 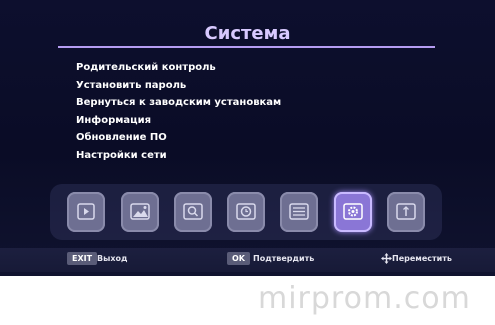 I want to click on four-arrows-icon, so click(x=386, y=258).